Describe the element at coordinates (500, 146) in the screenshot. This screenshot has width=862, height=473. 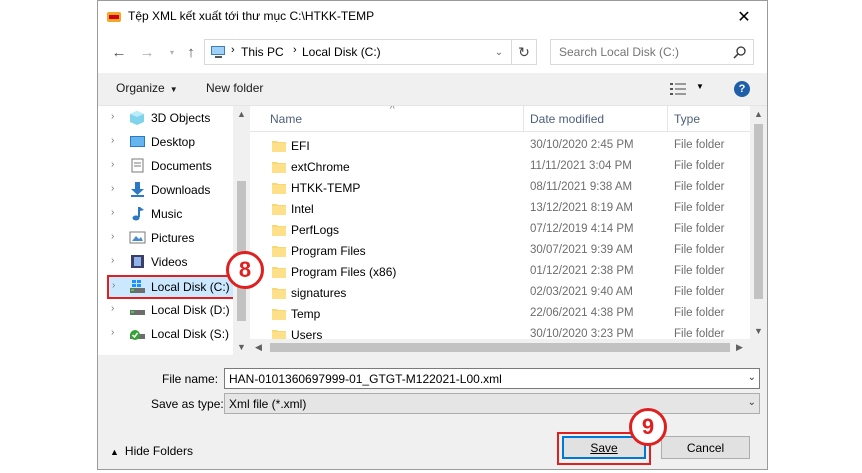
I see `table-row: EFI 30/10/2020 2:45 PM File folder` at that location.